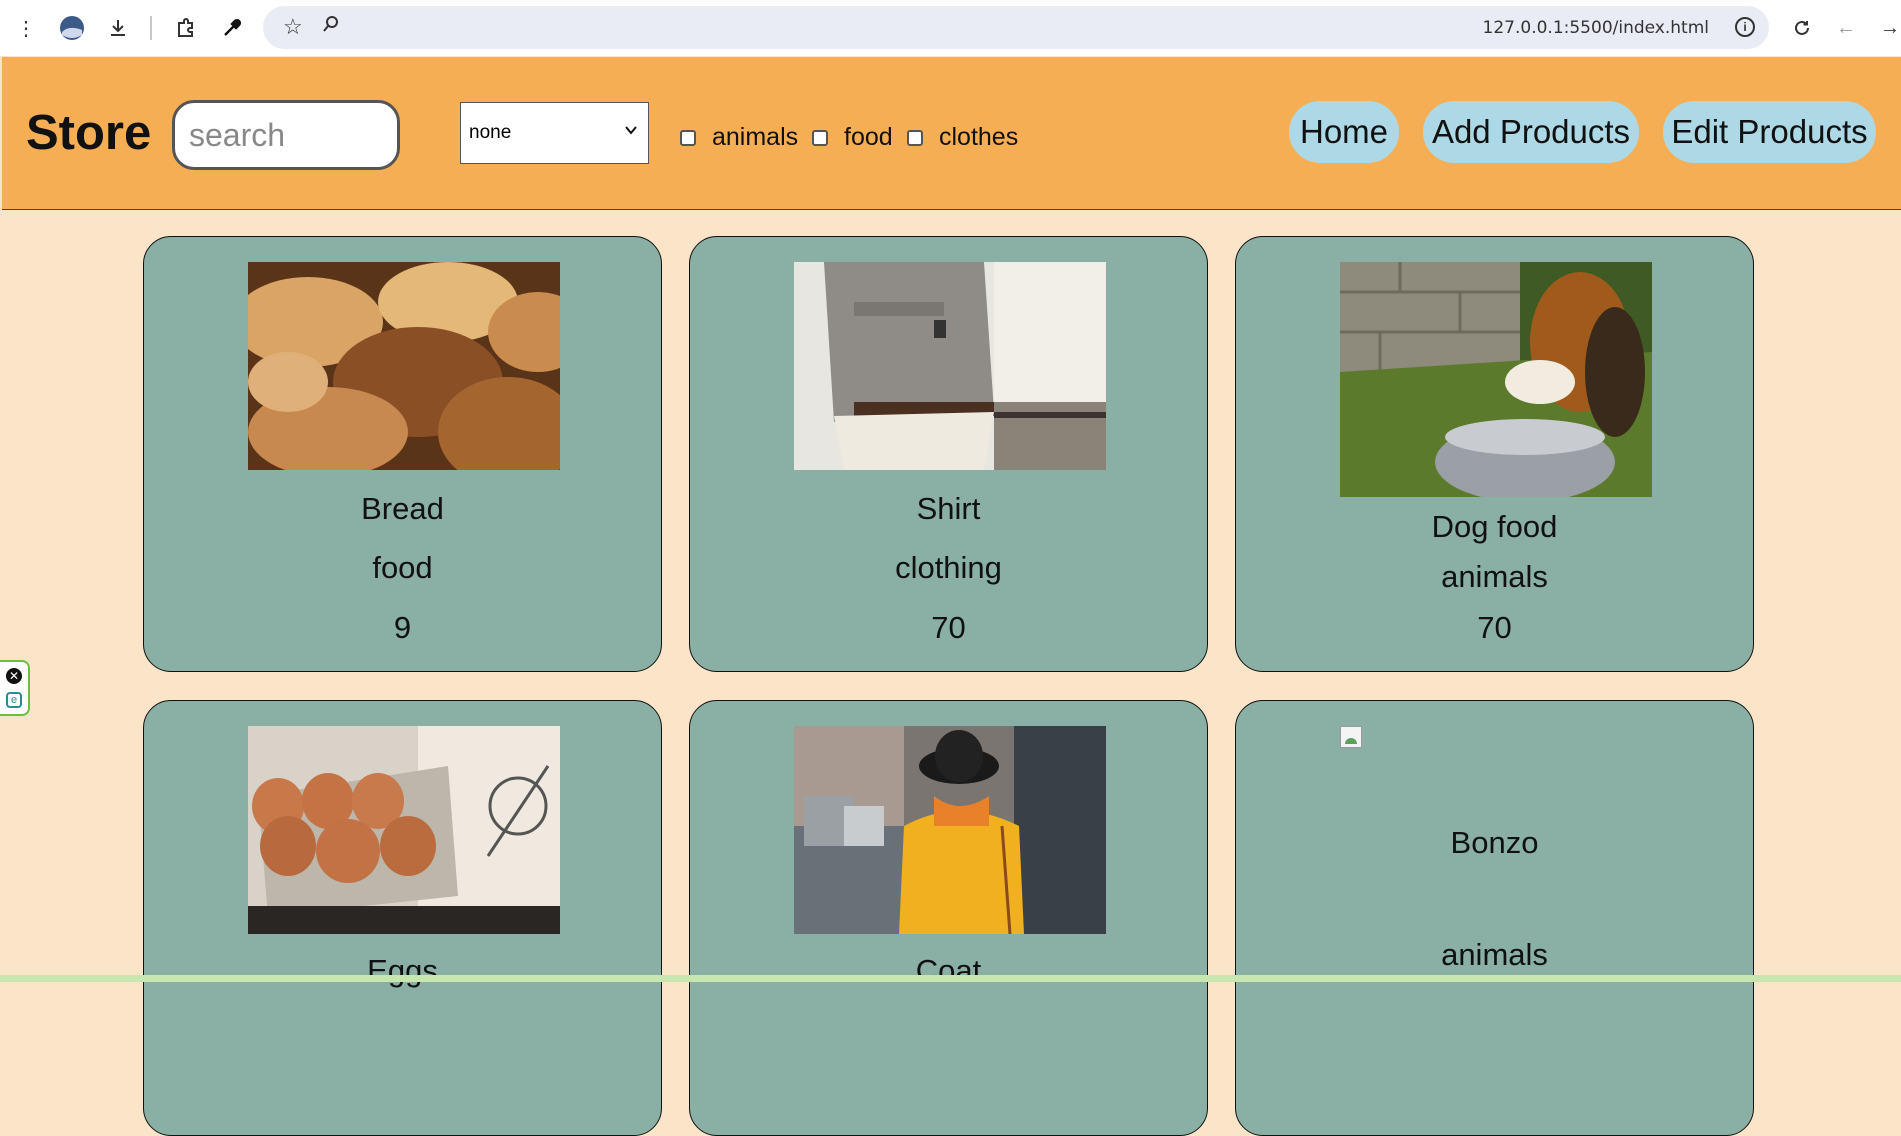  What do you see at coordinates (1016, 27) in the screenshot?
I see `address-bar: ☆ 127.0.0.1:5500/index.html i` at bounding box center [1016, 27].